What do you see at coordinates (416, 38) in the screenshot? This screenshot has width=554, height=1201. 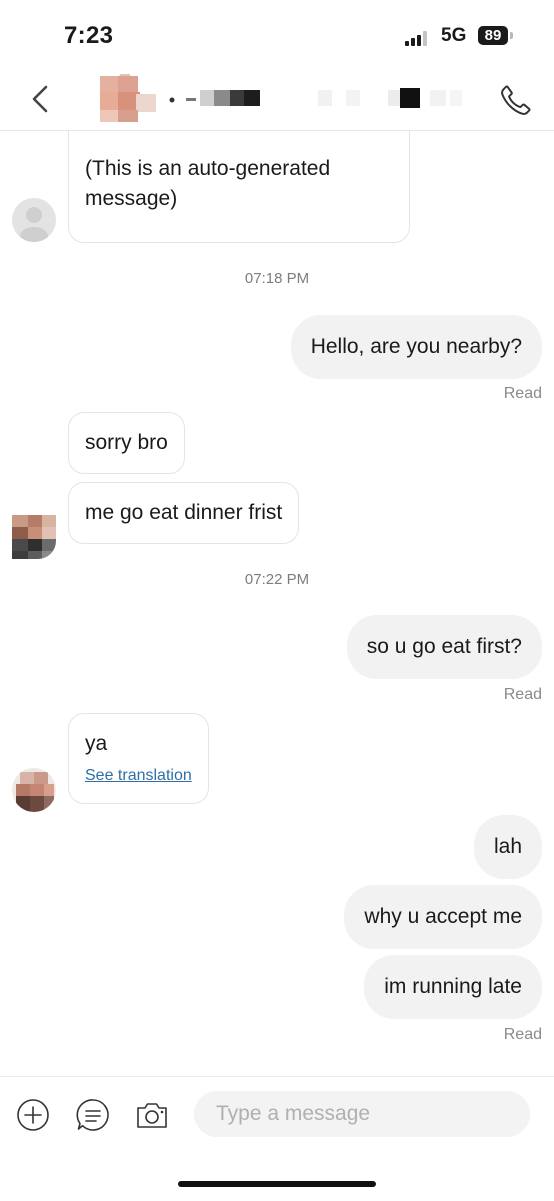 I see `cellular-signal-icon` at bounding box center [416, 38].